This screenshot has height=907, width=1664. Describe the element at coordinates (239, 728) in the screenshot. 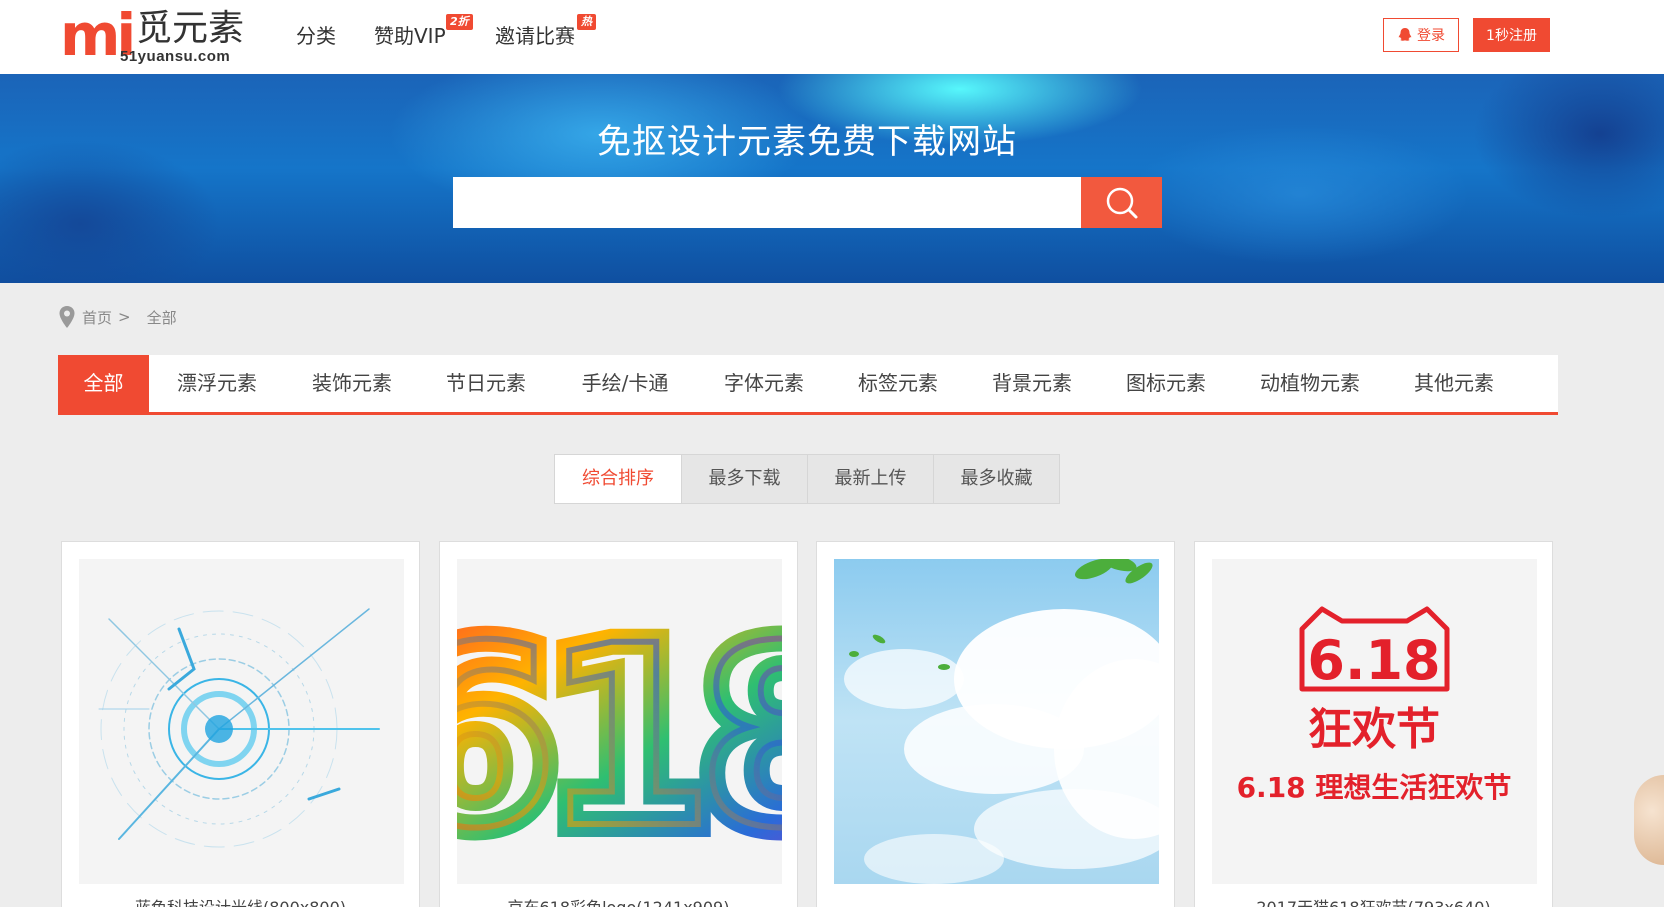

I see `tech-circle-image` at that location.